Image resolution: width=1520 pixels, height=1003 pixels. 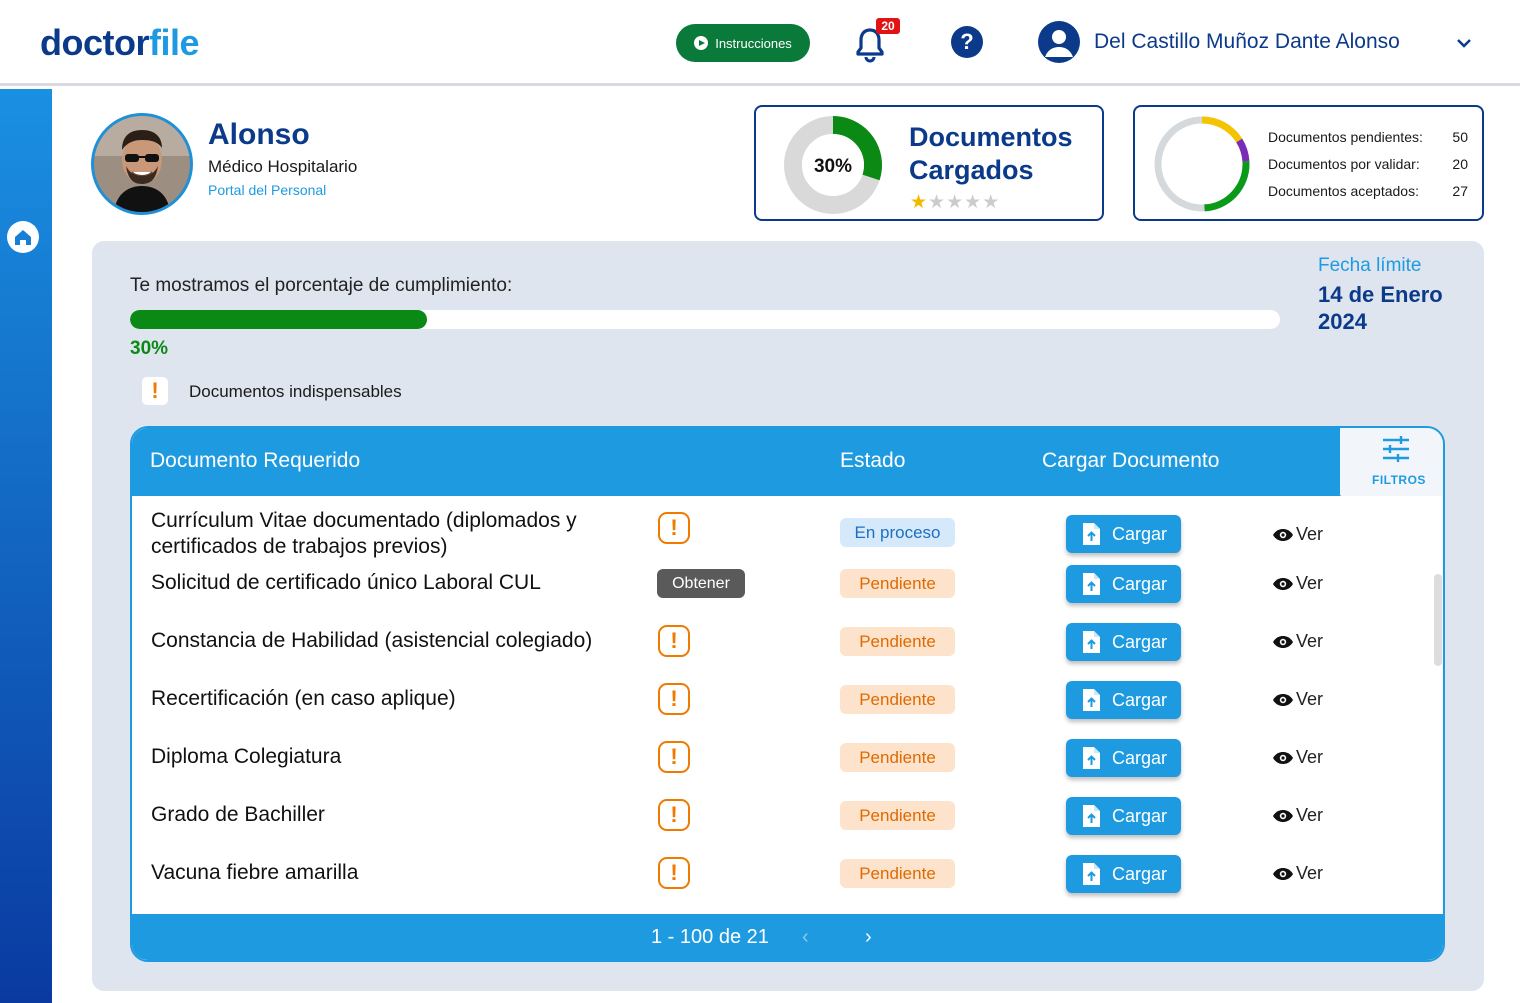 I want to click on document-name: Recertificación (en caso aplique), so click(x=303, y=698).